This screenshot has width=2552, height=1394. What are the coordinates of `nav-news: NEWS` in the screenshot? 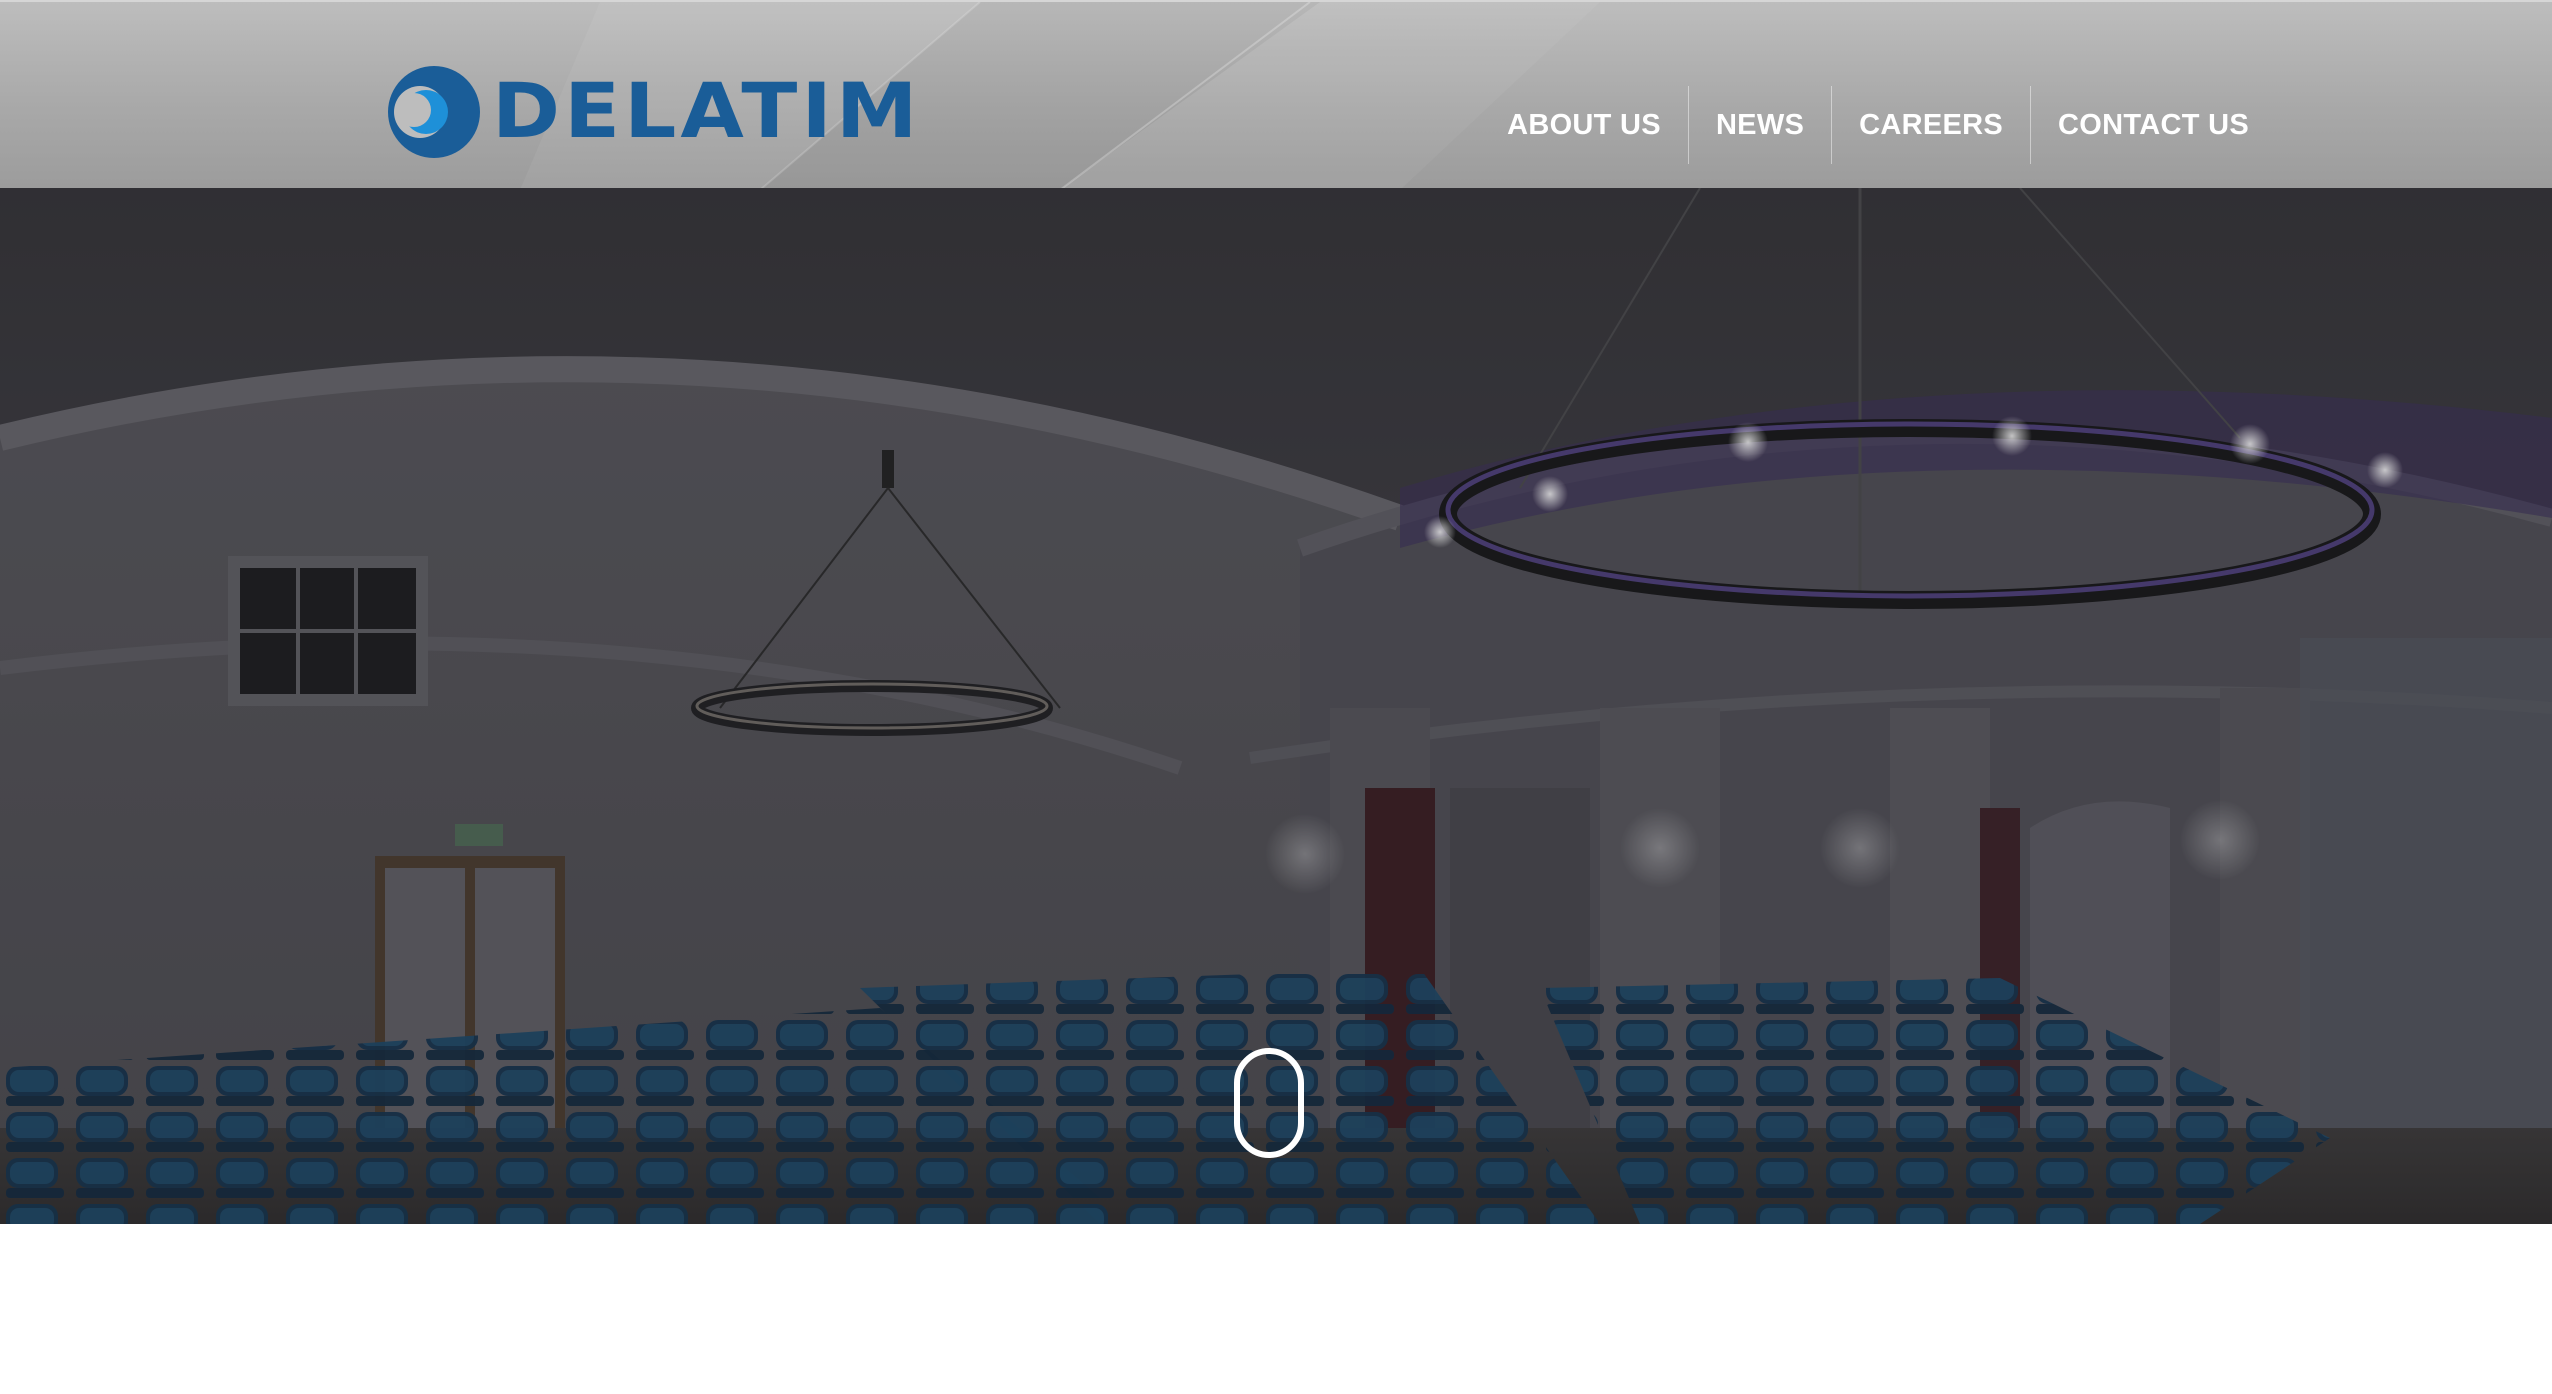 It's located at (1759, 125).